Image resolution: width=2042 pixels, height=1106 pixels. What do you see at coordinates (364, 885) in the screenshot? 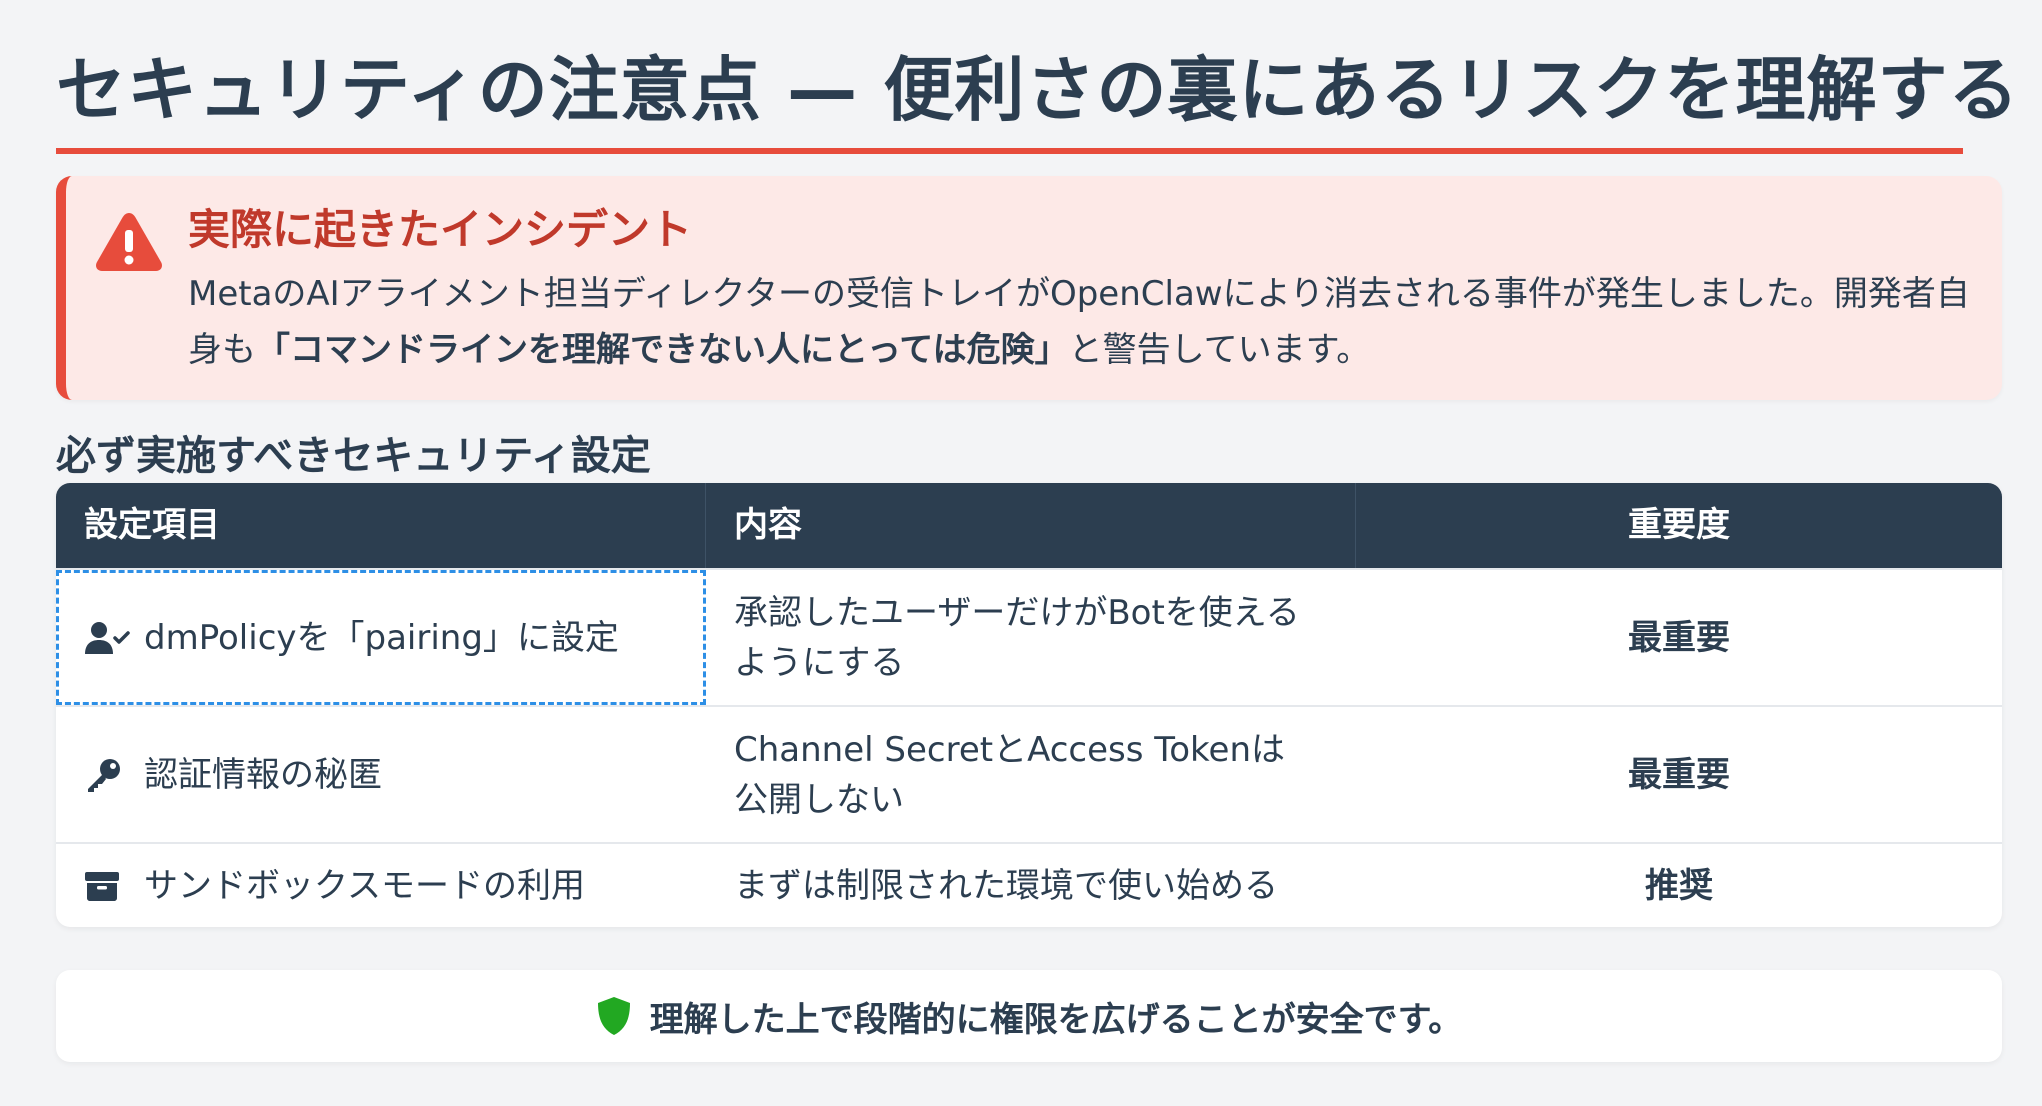
I see `setting-name: サンドボックスモードの利用` at bounding box center [364, 885].